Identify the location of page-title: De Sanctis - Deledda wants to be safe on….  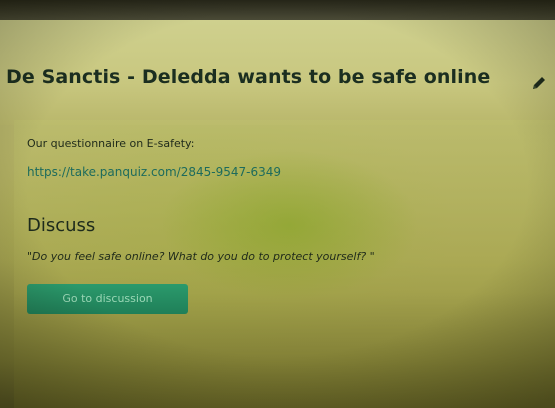
(248, 77).